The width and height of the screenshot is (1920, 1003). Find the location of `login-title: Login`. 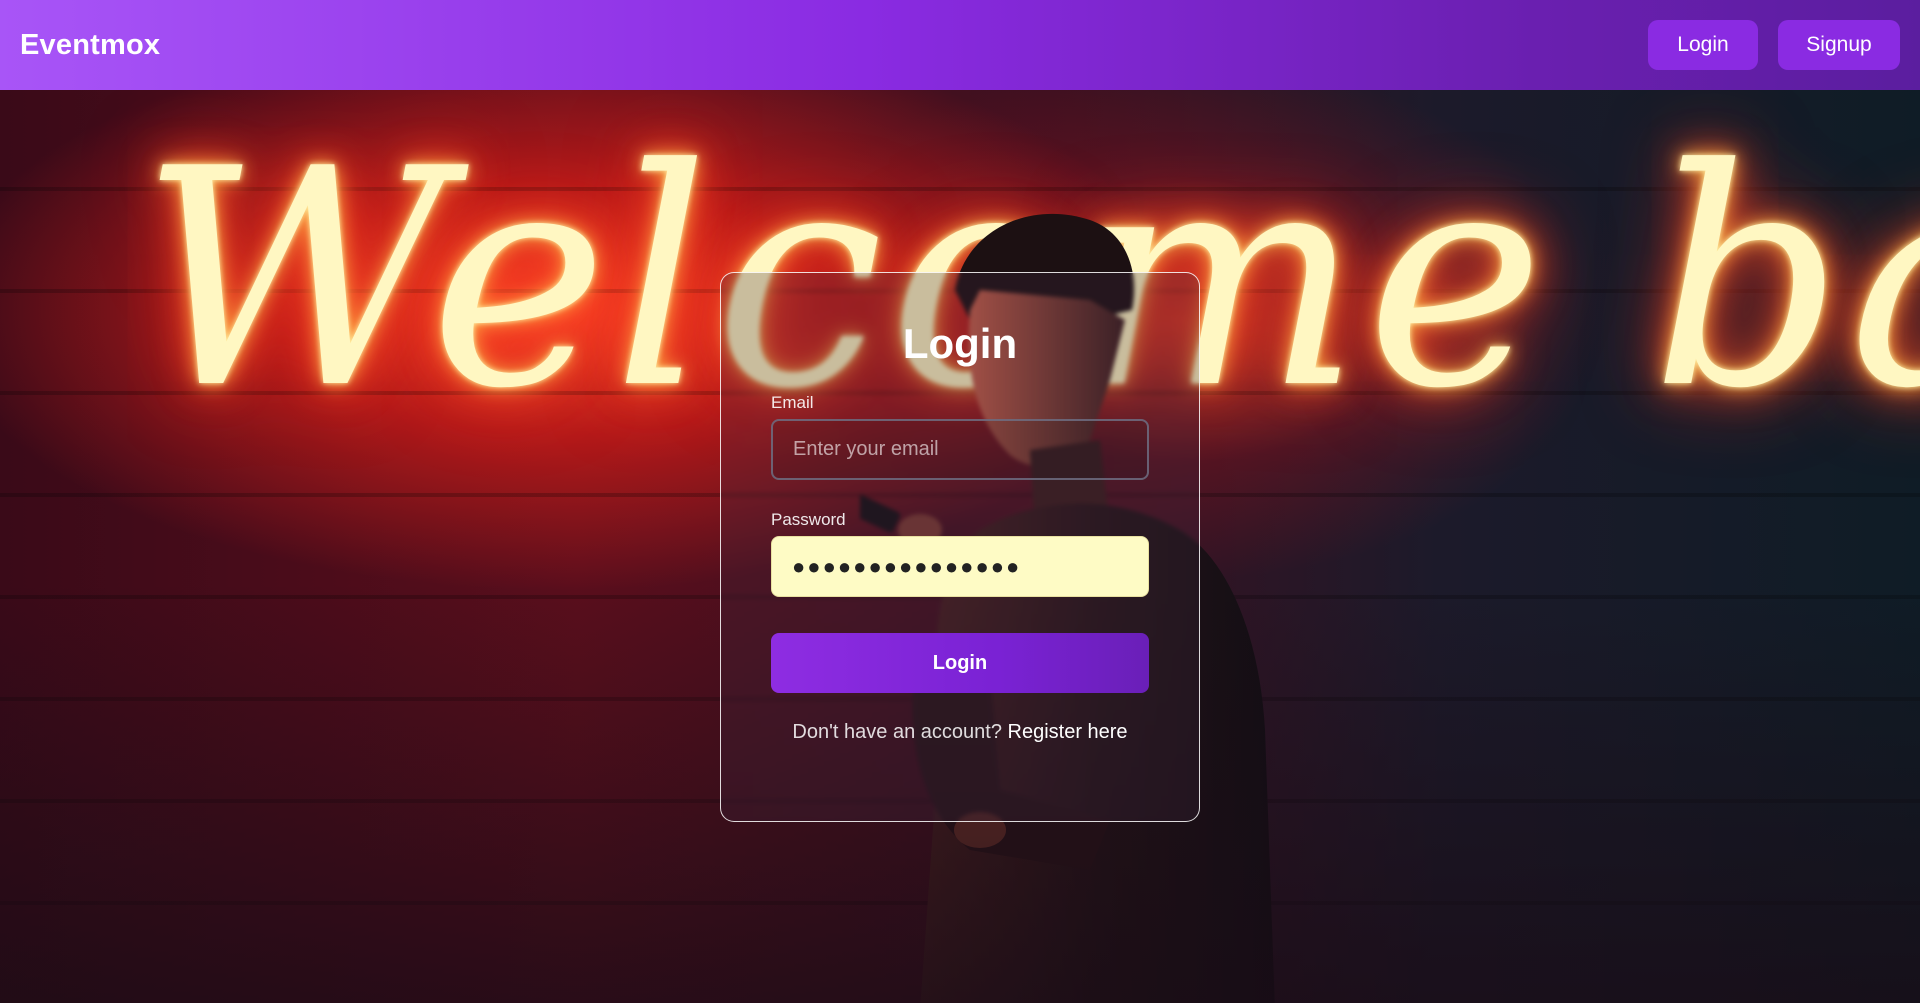

login-title: Login is located at coordinates (960, 343).